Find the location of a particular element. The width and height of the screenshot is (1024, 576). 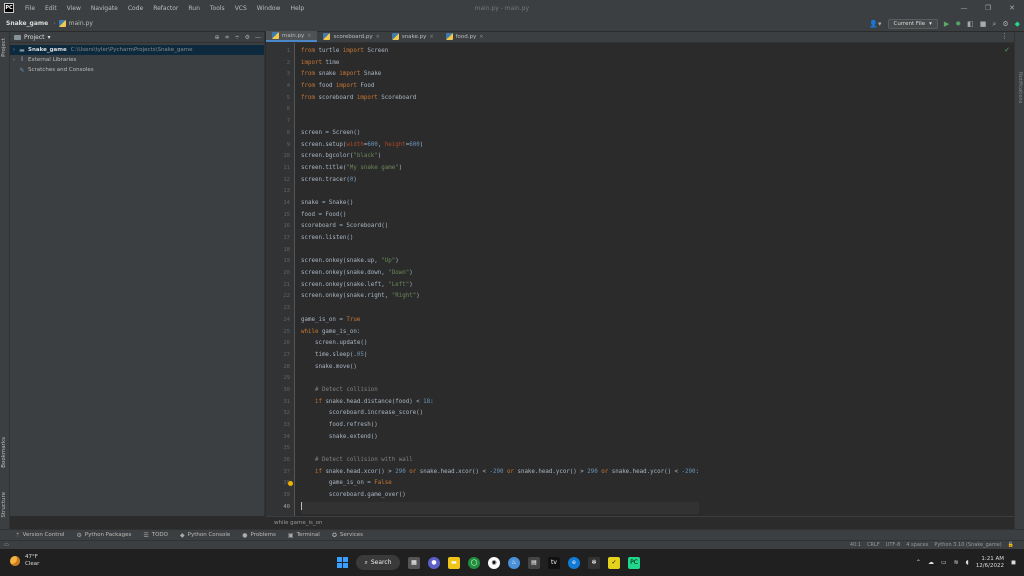

line-number: 16 is located at coordinates (280, 227).